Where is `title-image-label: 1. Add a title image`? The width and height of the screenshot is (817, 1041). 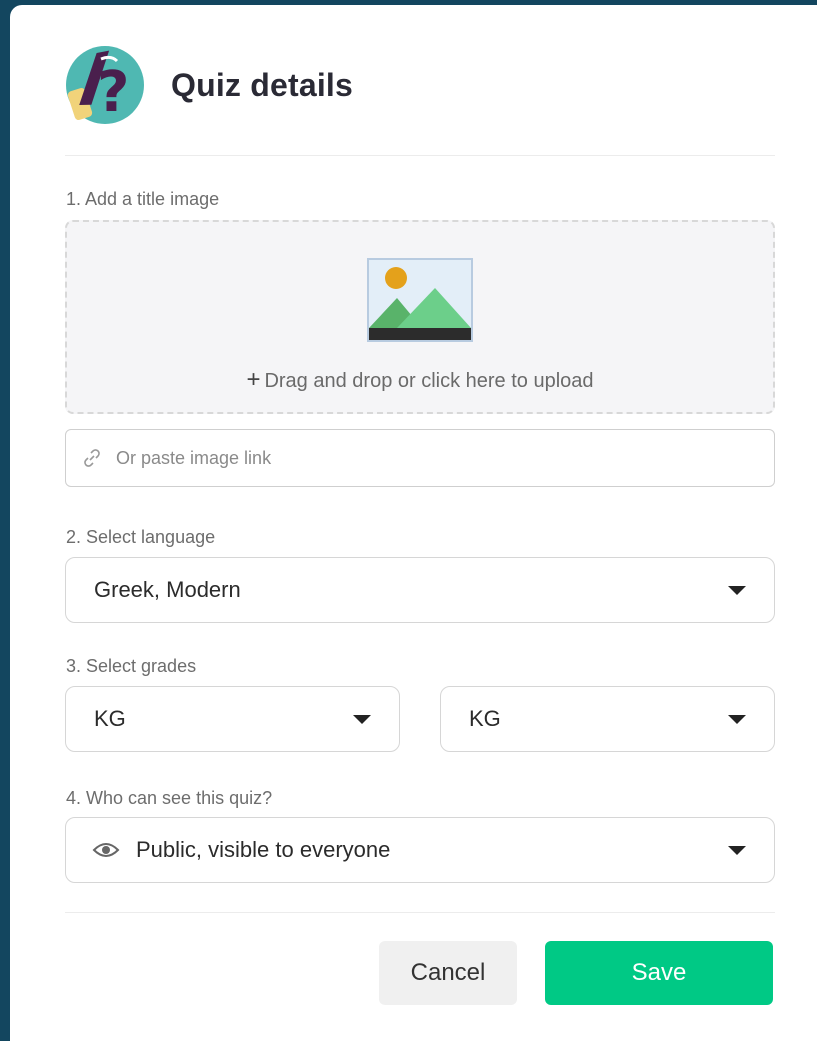 title-image-label: 1. Add a title image is located at coordinates (143, 199).